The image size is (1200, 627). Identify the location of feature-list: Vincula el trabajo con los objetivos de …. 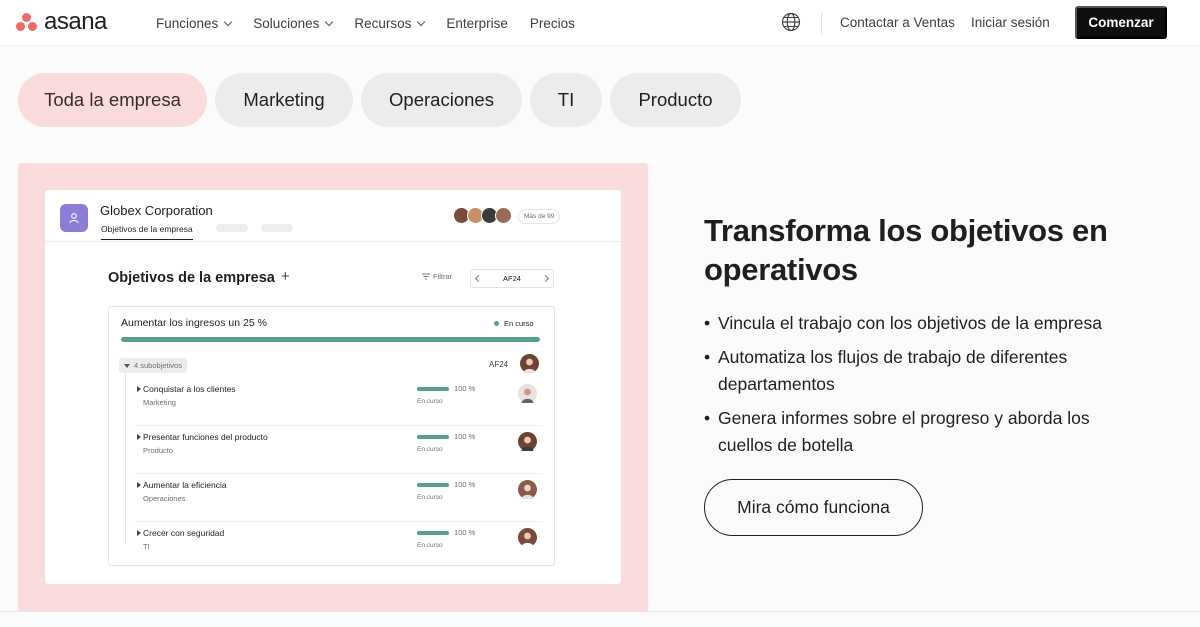
(924, 388).